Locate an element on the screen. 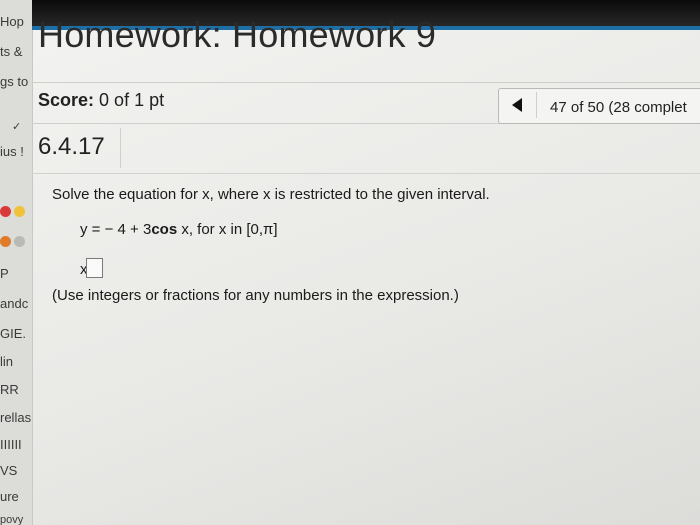 The width and height of the screenshot is (700, 525). sidebar-fragment: povy is located at coordinates (11, 519).